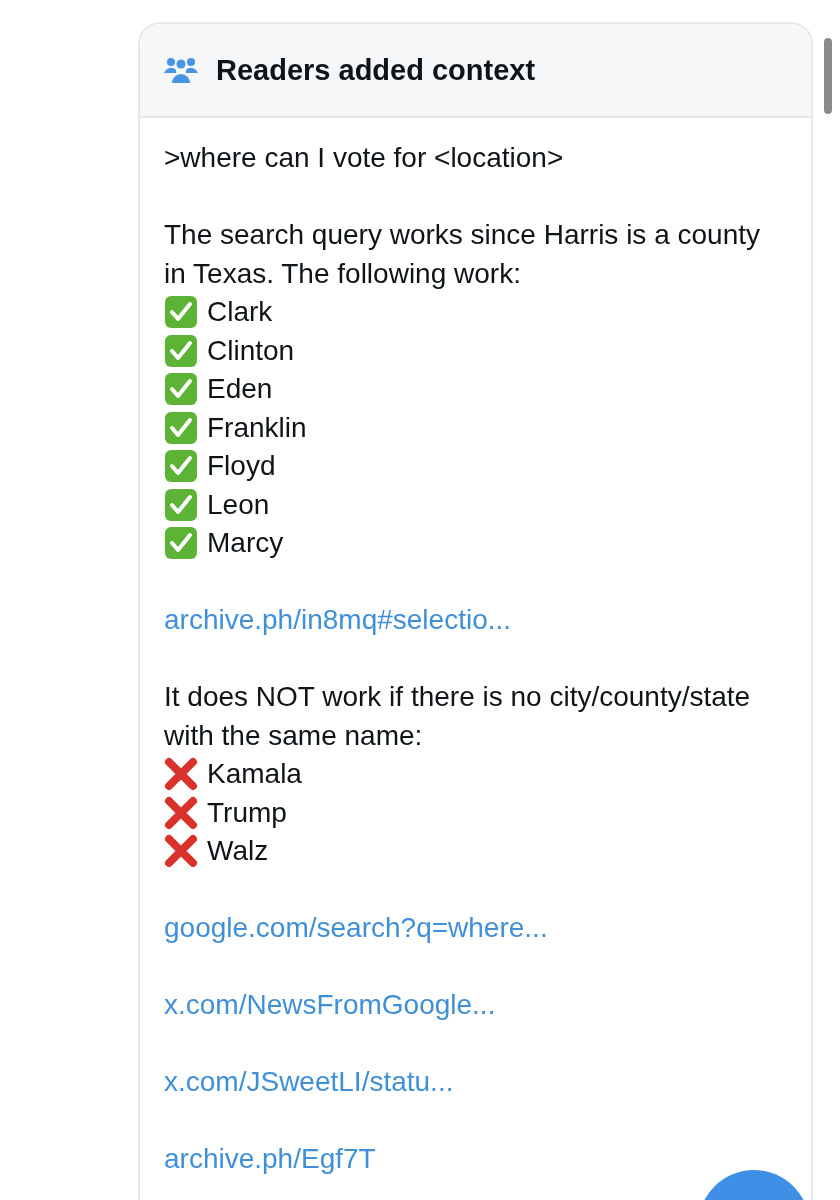 The image size is (840, 1200). What do you see at coordinates (376, 70) in the screenshot?
I see `note-heading: Readers added context` at bounding box center [376, 70].